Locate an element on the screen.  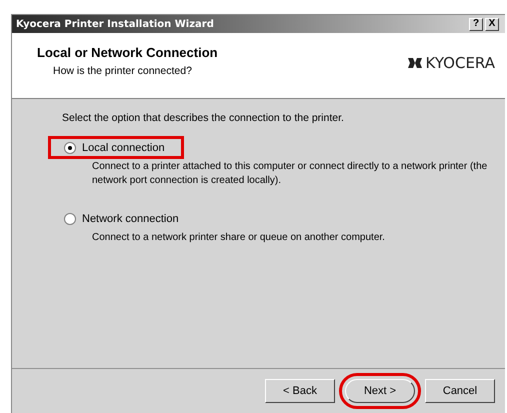
close-button: X is located at coordinates (492, 24).